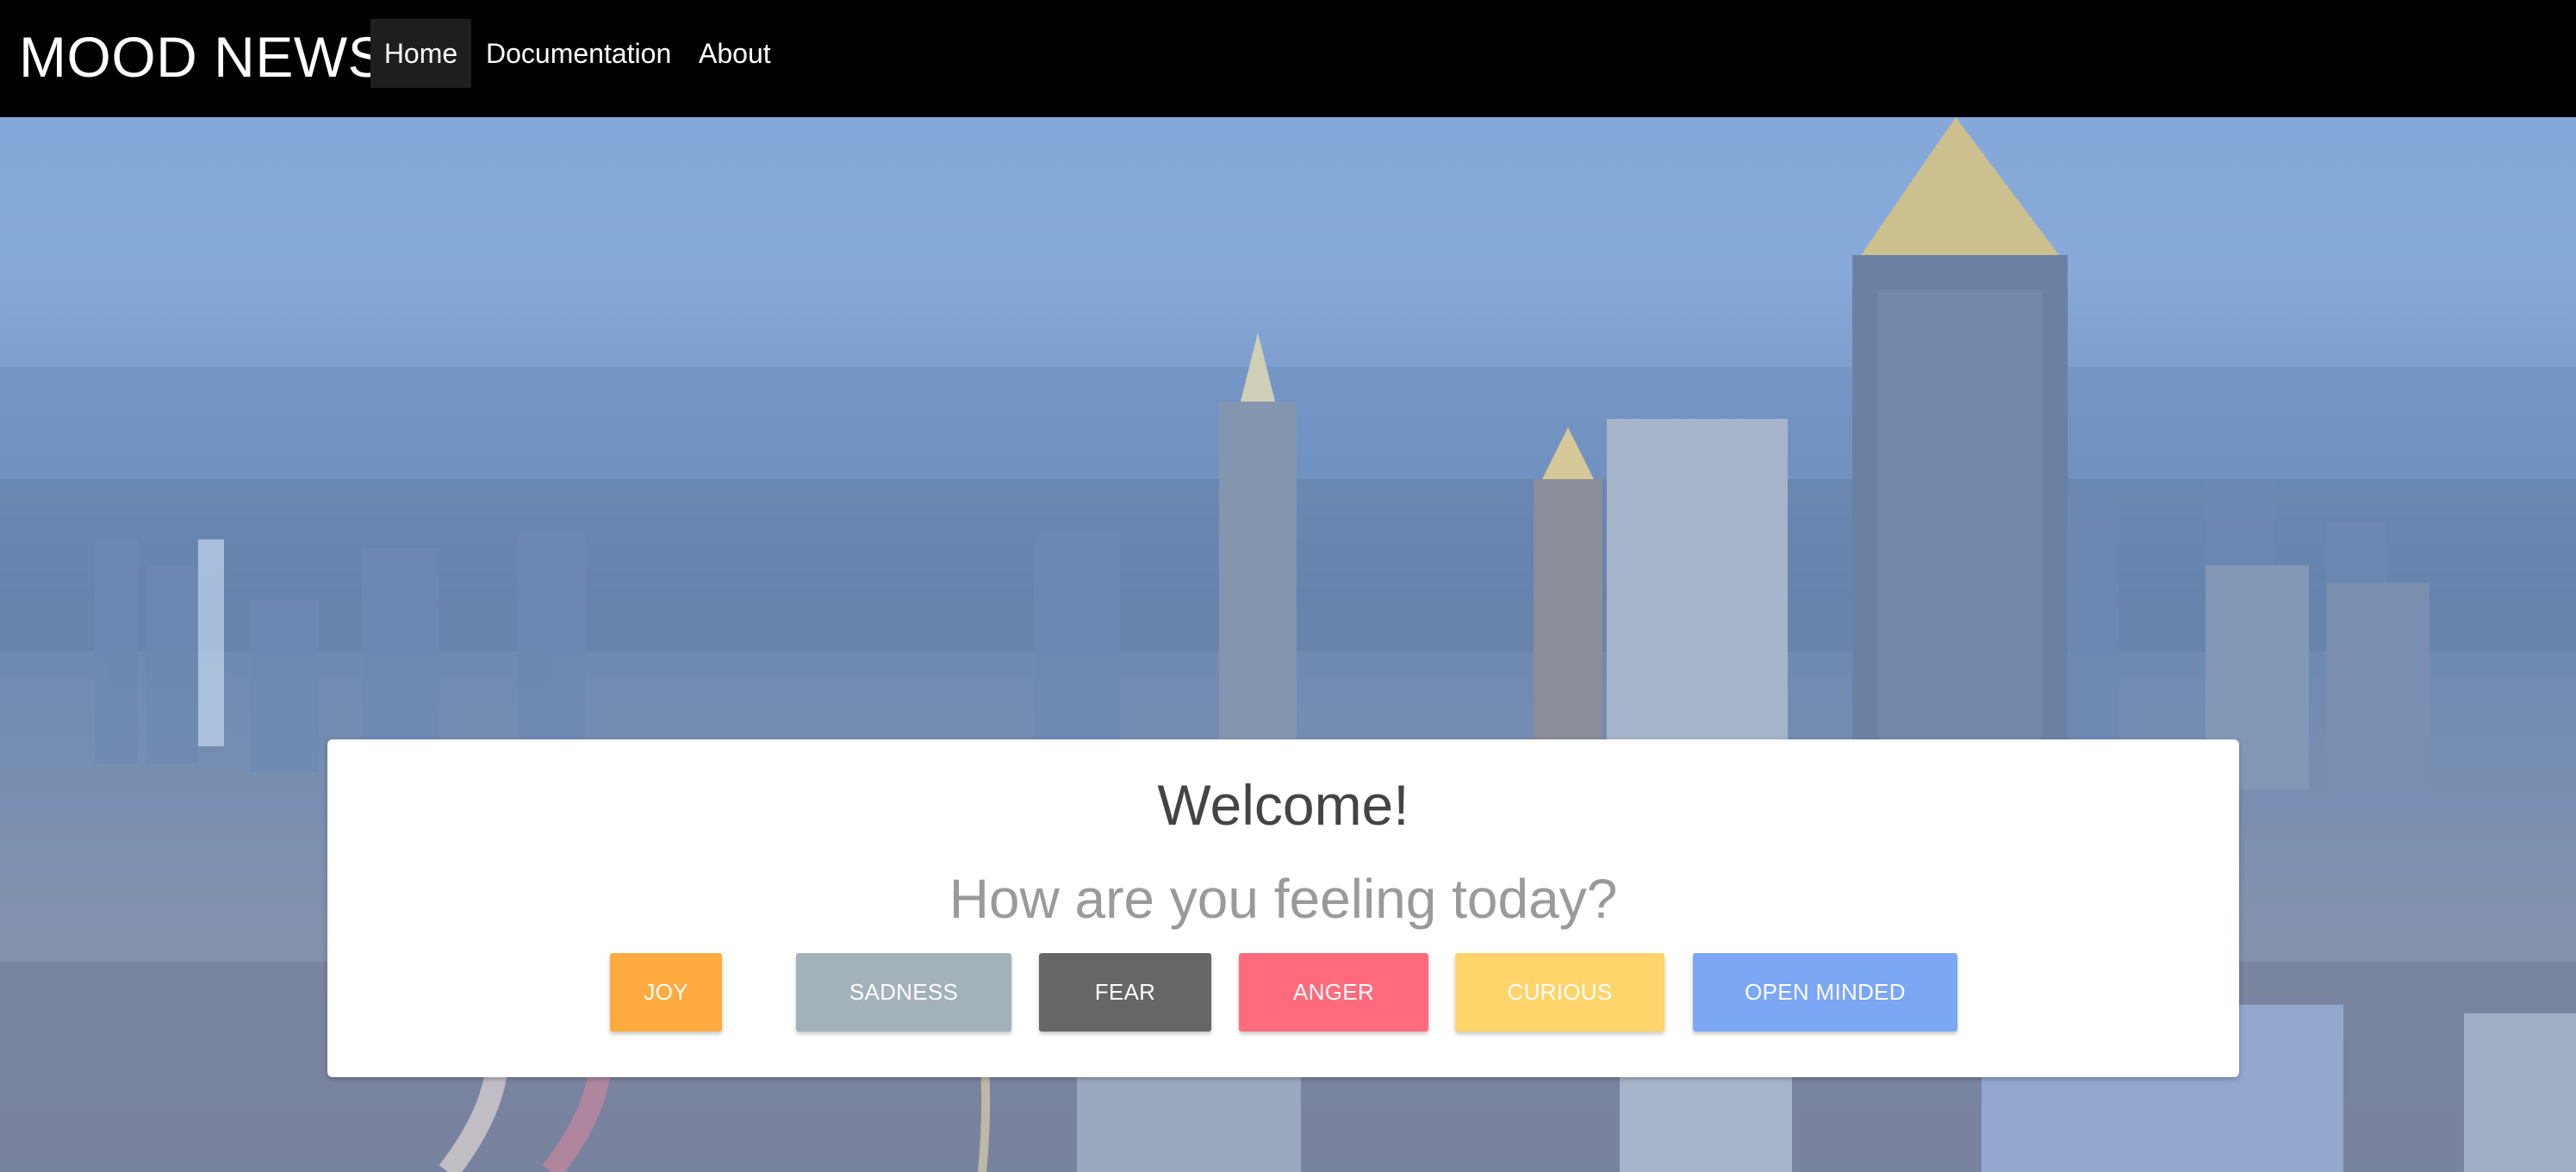  Describe the element at coordinates (1284, 899) in the screenshot. I see `mood-question: How are you feeling today?` at that location.